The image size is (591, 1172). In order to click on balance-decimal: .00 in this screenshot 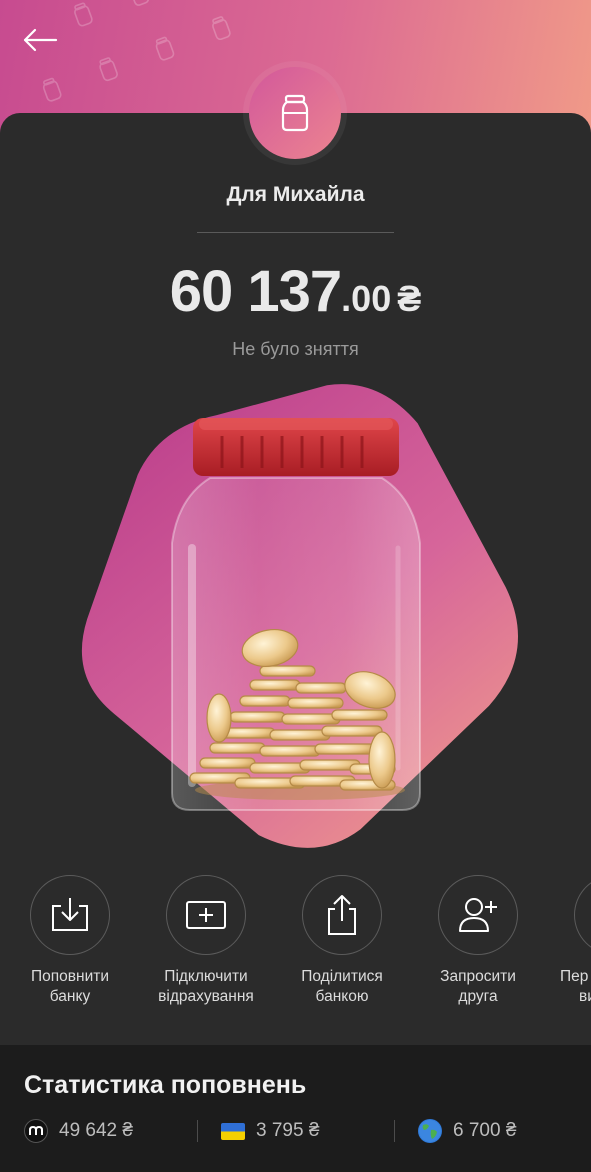, I will do `click(366, 298)`.